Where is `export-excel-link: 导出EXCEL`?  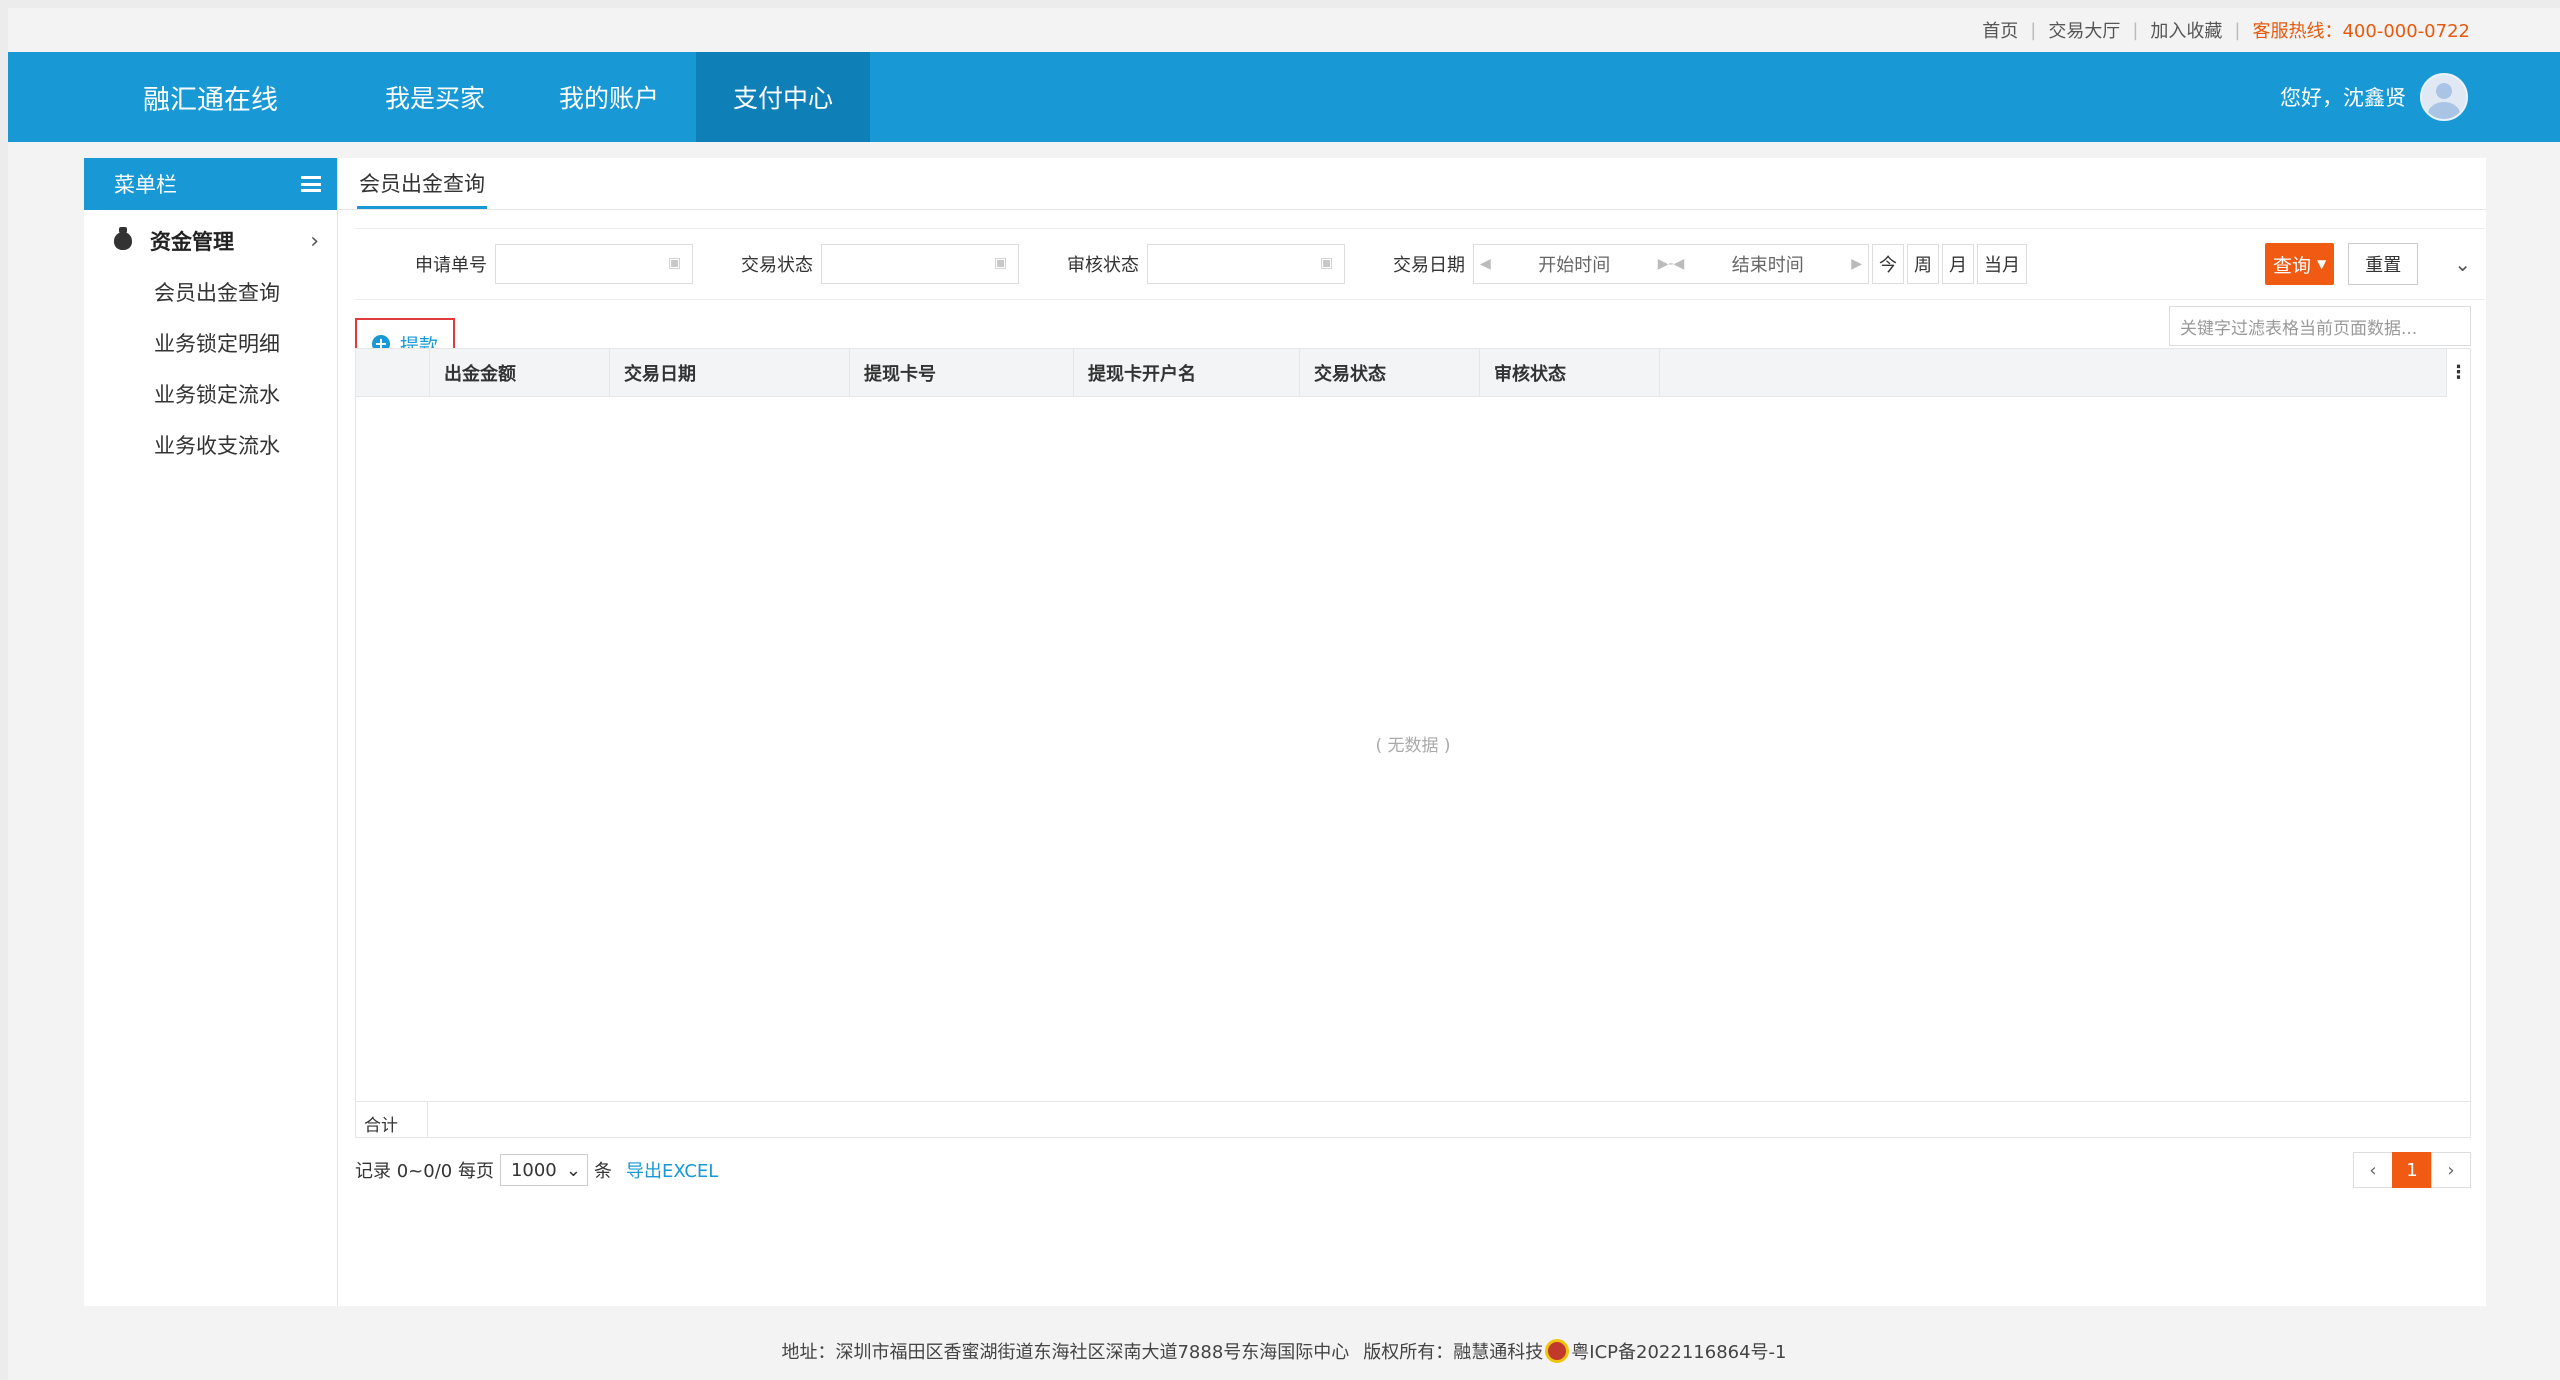 export-excel-link: 导出EXCEL is located at coordinates (672, 1170).